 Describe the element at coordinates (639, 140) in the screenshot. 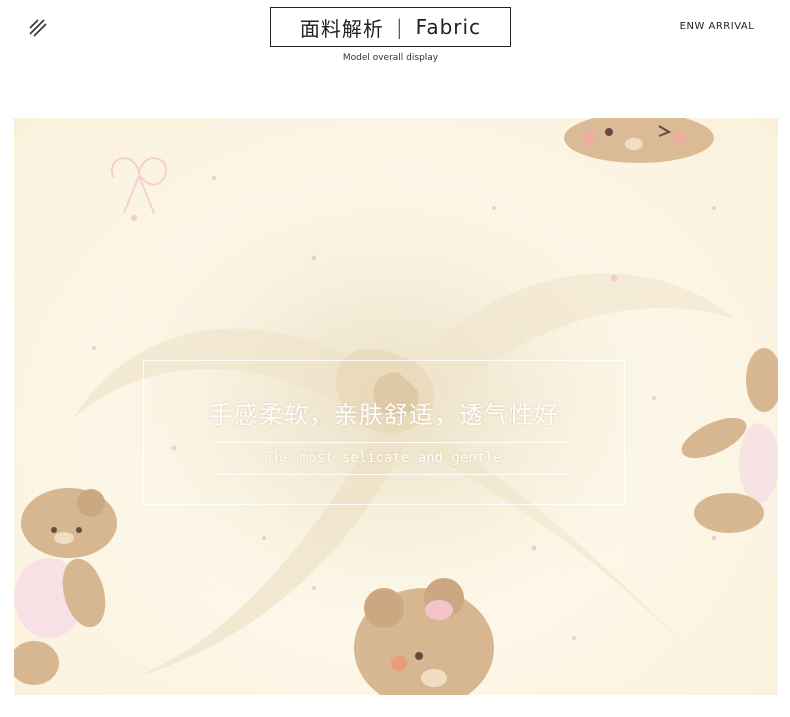

I see `bear-top-right` at that location.